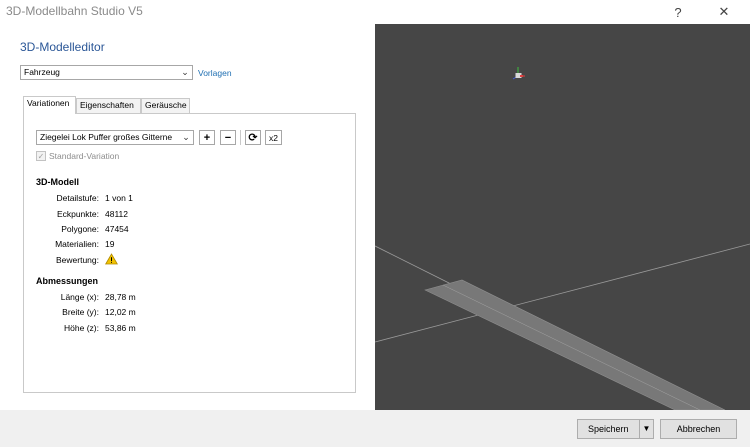 Image resolution: width=750 pixels, height=447 pixels. I want to click on detail-level-value: 1 von 1, so click(119, 198).